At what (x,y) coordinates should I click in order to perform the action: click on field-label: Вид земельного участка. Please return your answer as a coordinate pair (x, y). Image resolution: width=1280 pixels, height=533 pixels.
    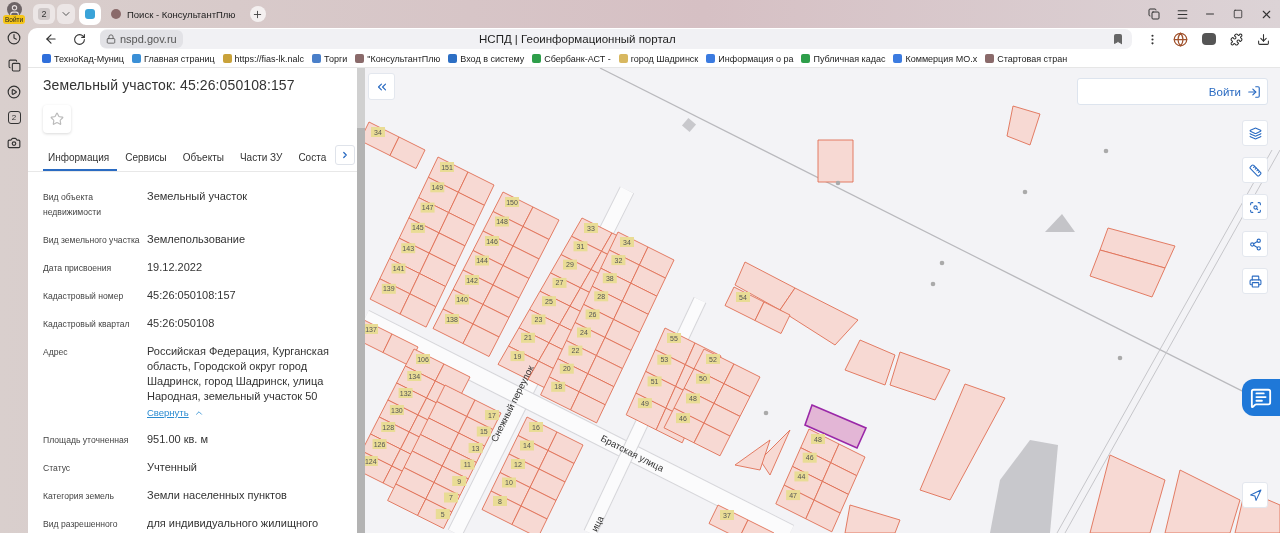
    Looking at the image, I should click on (92, 240).